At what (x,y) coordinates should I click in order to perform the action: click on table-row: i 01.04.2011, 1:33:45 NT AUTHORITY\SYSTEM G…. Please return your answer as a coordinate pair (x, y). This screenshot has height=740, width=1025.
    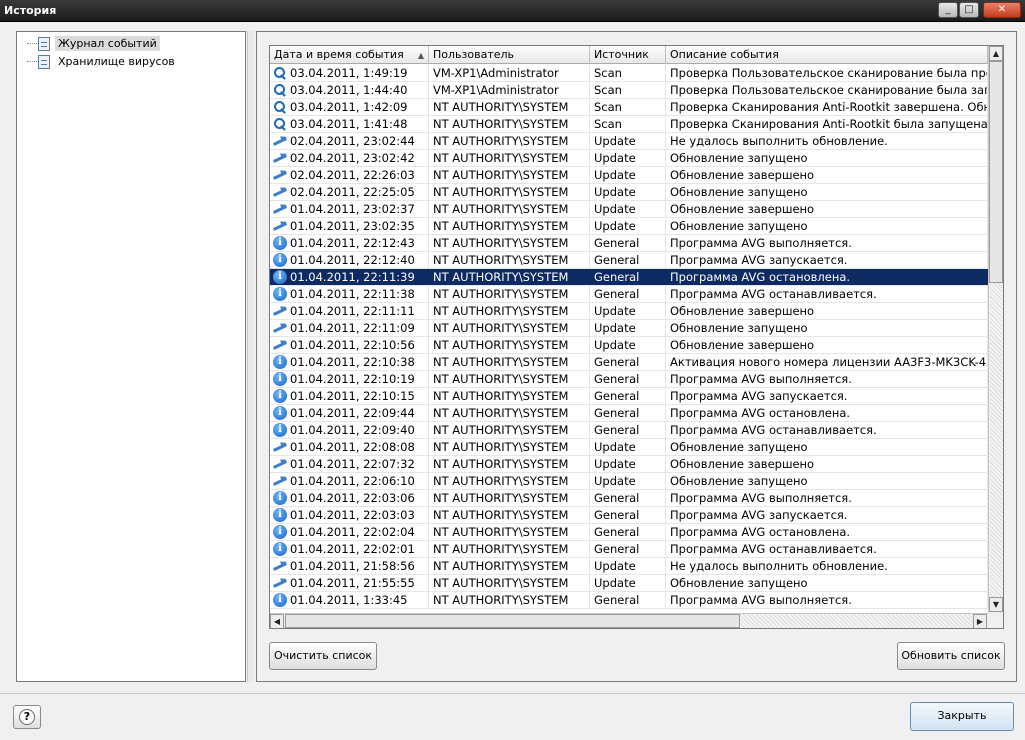
    Looking at the image, I should click on (629, 600).